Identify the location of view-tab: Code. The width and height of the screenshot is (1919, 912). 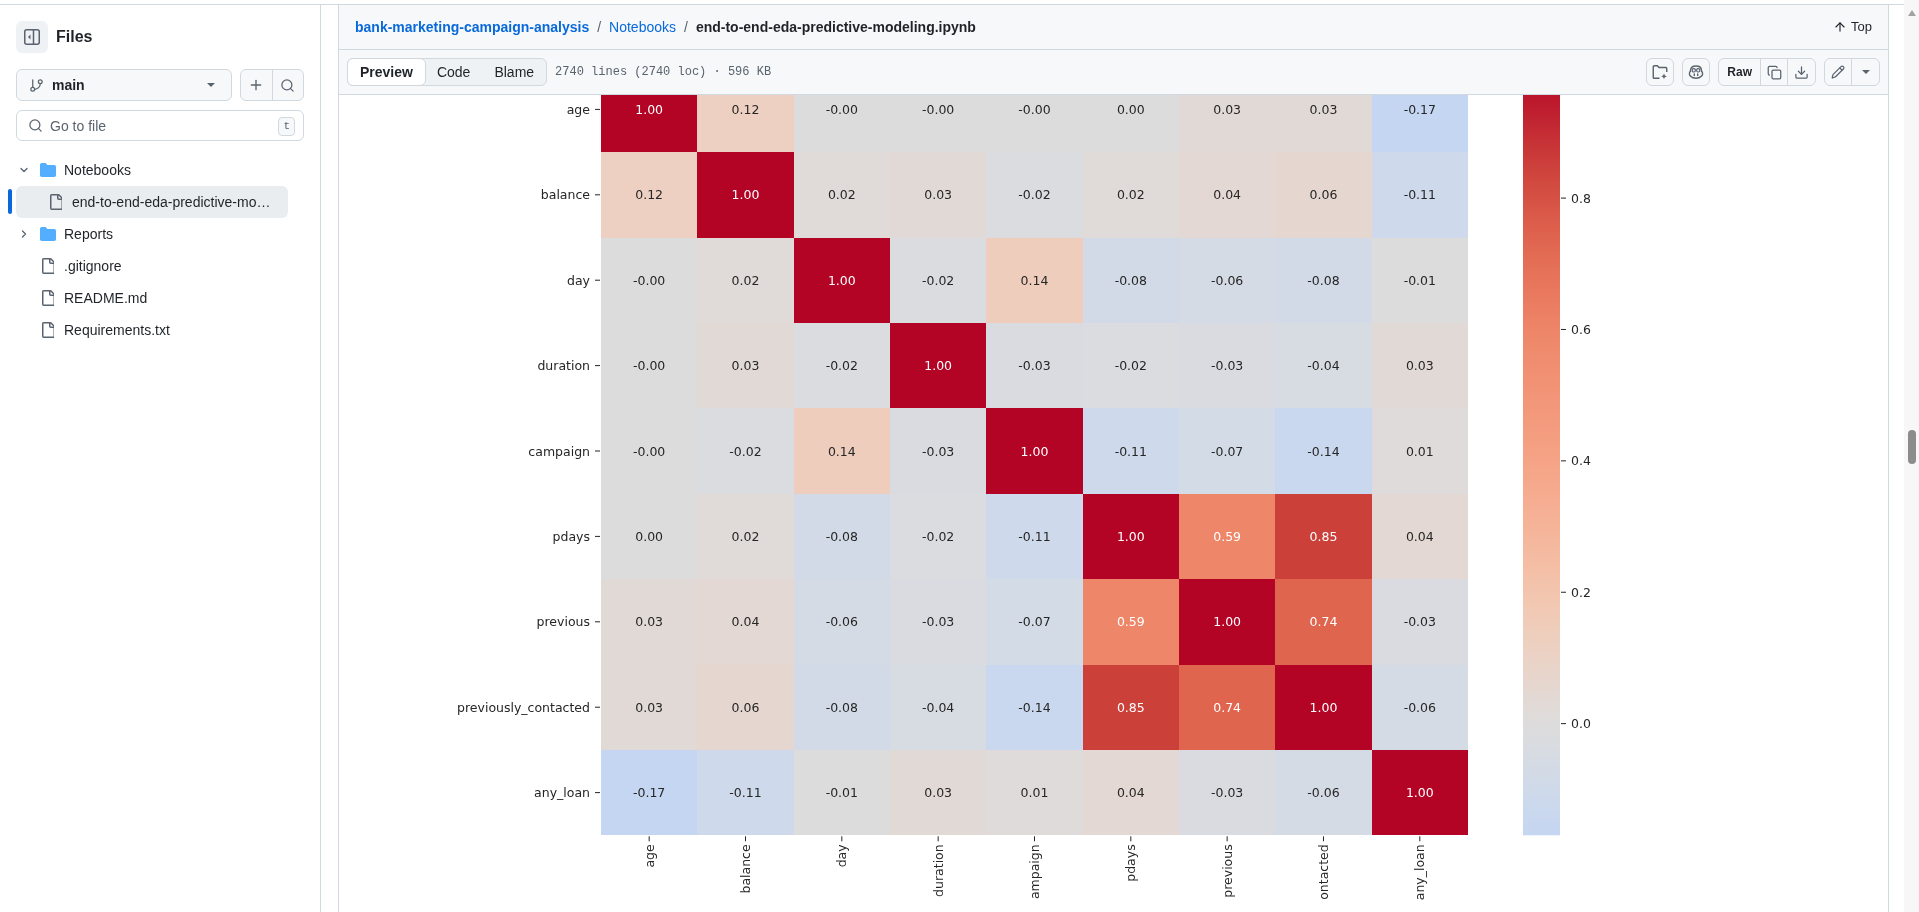
(453, 72).